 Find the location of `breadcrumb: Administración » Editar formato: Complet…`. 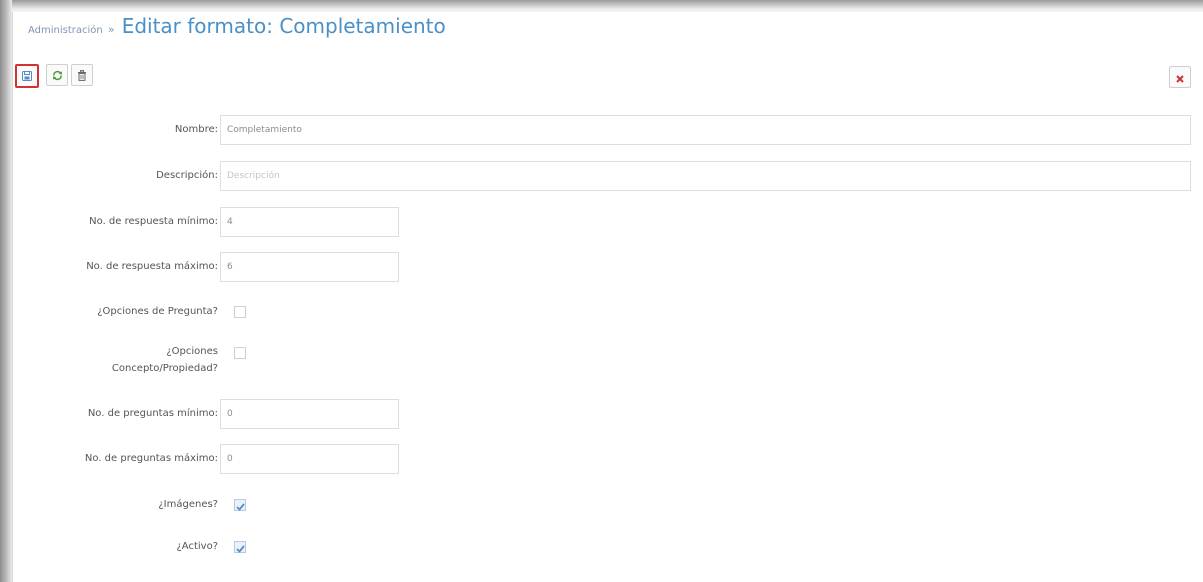

breadcrumb: Administración » Editar formato: Complet… is located at coordinates (237, 26).